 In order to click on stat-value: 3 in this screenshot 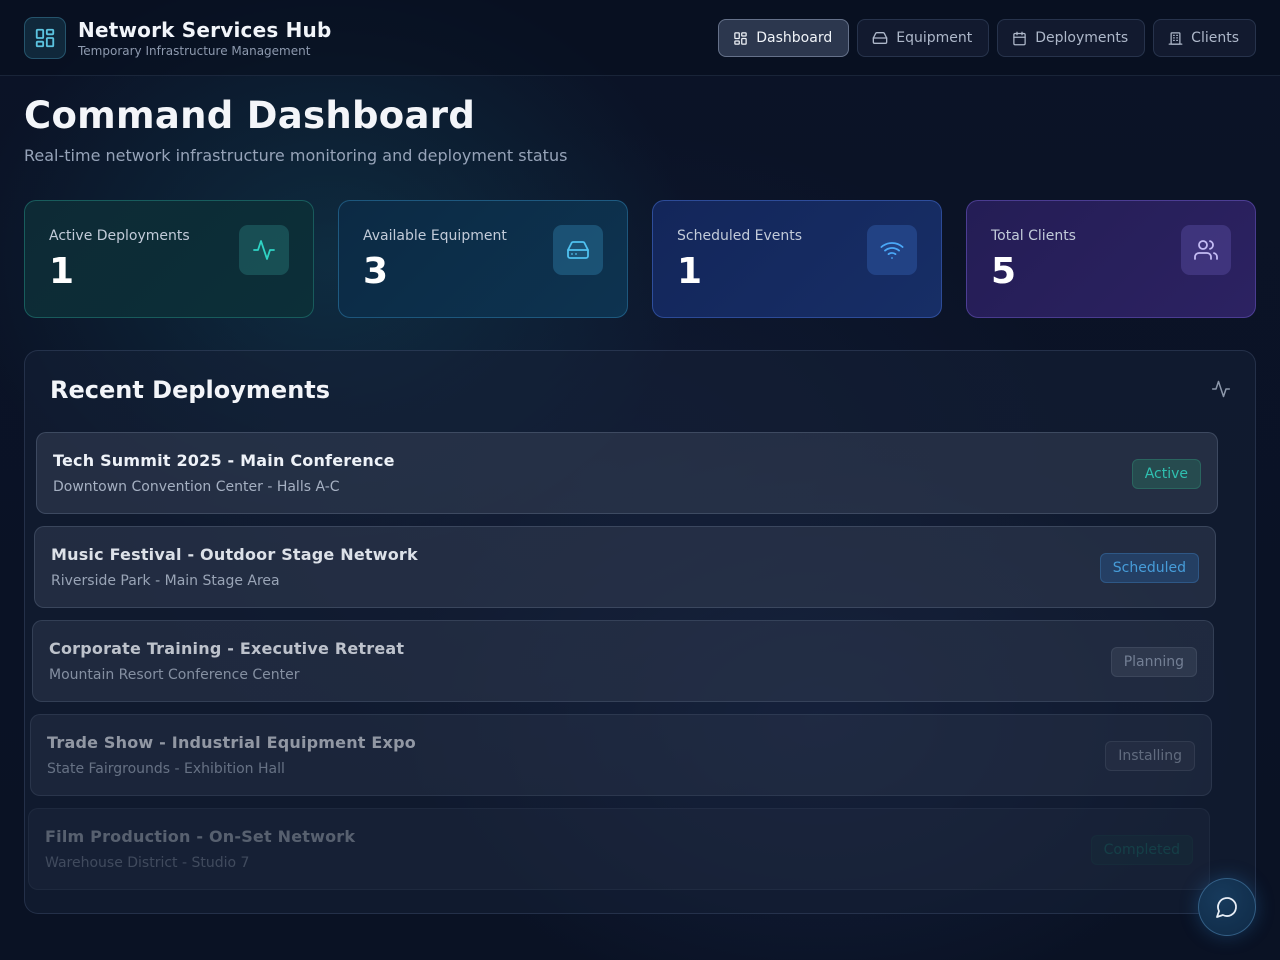, I will do `click(376, 271)`.